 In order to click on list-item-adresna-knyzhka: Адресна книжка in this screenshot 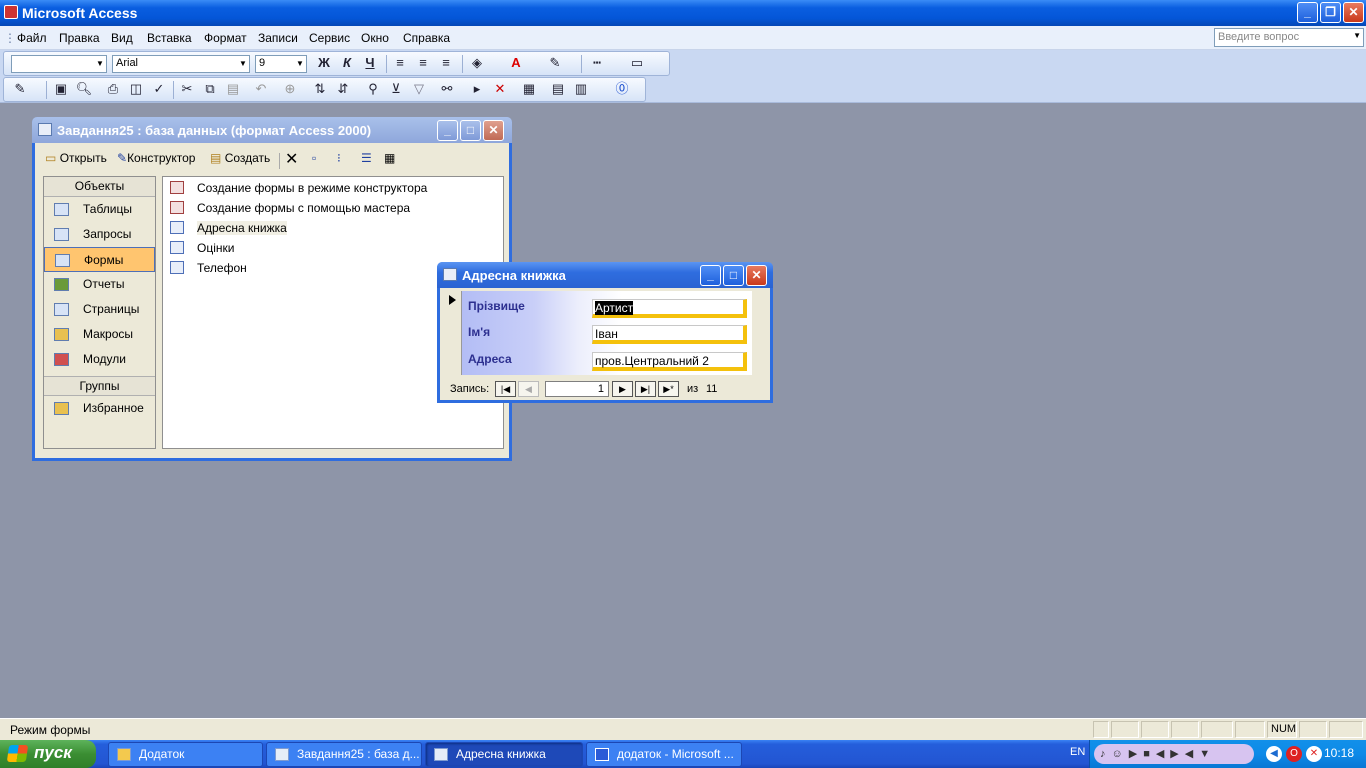, I will do `click(333, 228)`.